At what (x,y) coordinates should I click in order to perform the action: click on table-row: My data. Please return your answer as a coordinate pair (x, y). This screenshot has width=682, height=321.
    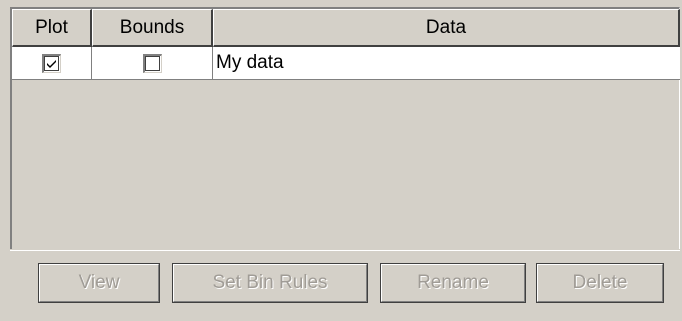
    Looking at the image, I should click on (346, 63).